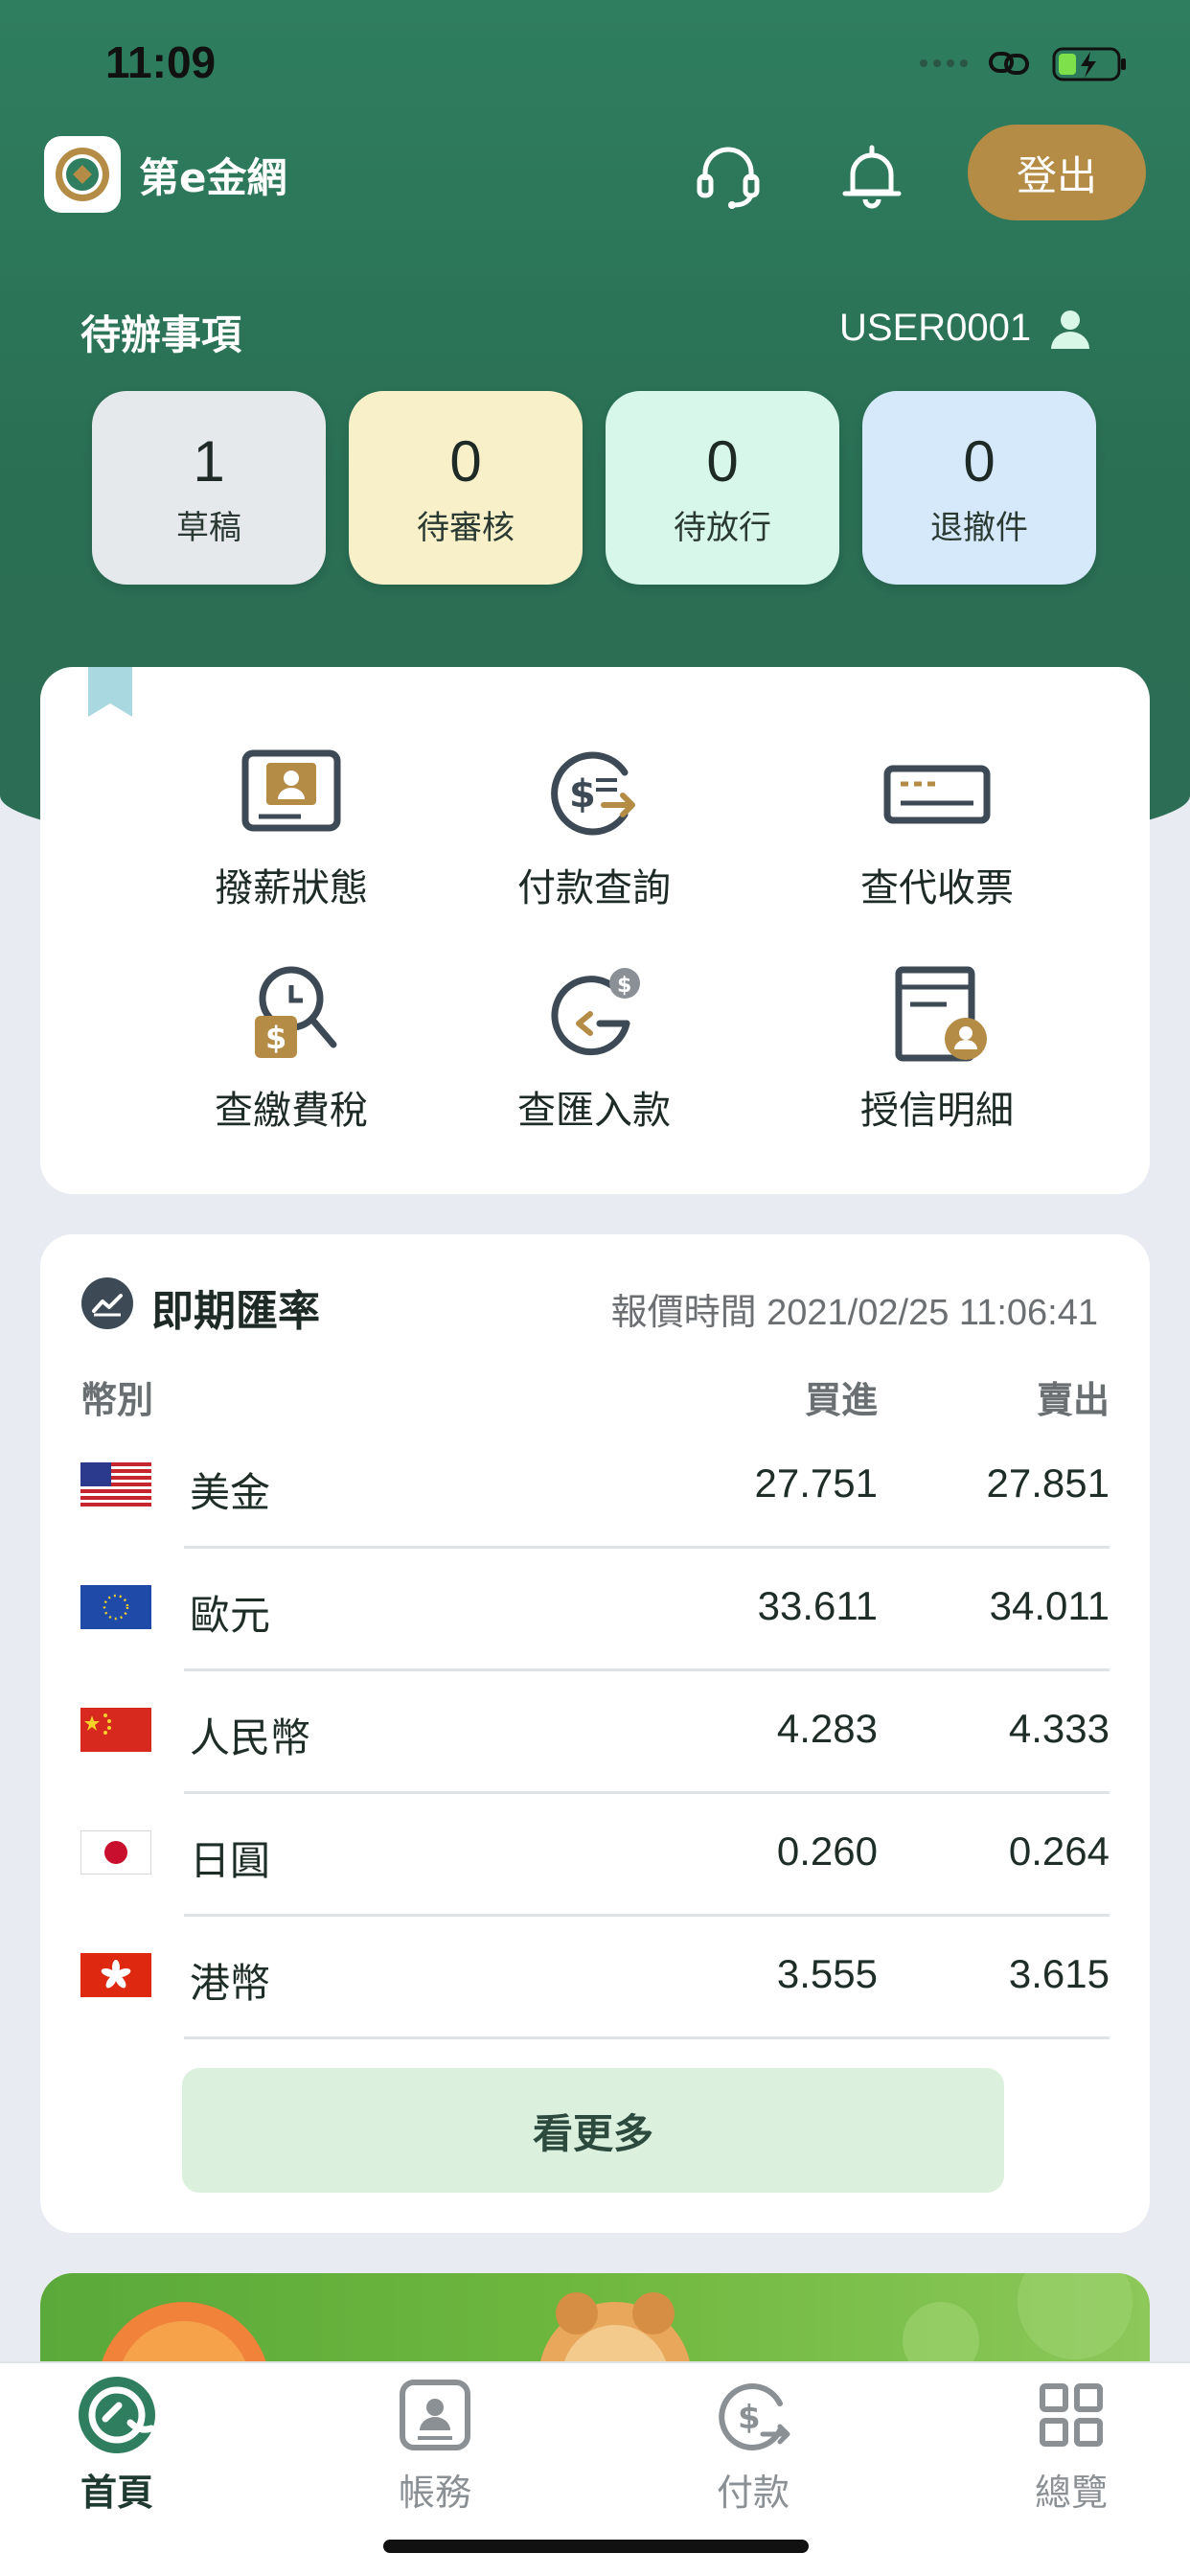 The height and width of the screenshot is (2576, 1190). I want to click on menu-item-payment-query: $ 付款查詢, so click(594, 830).